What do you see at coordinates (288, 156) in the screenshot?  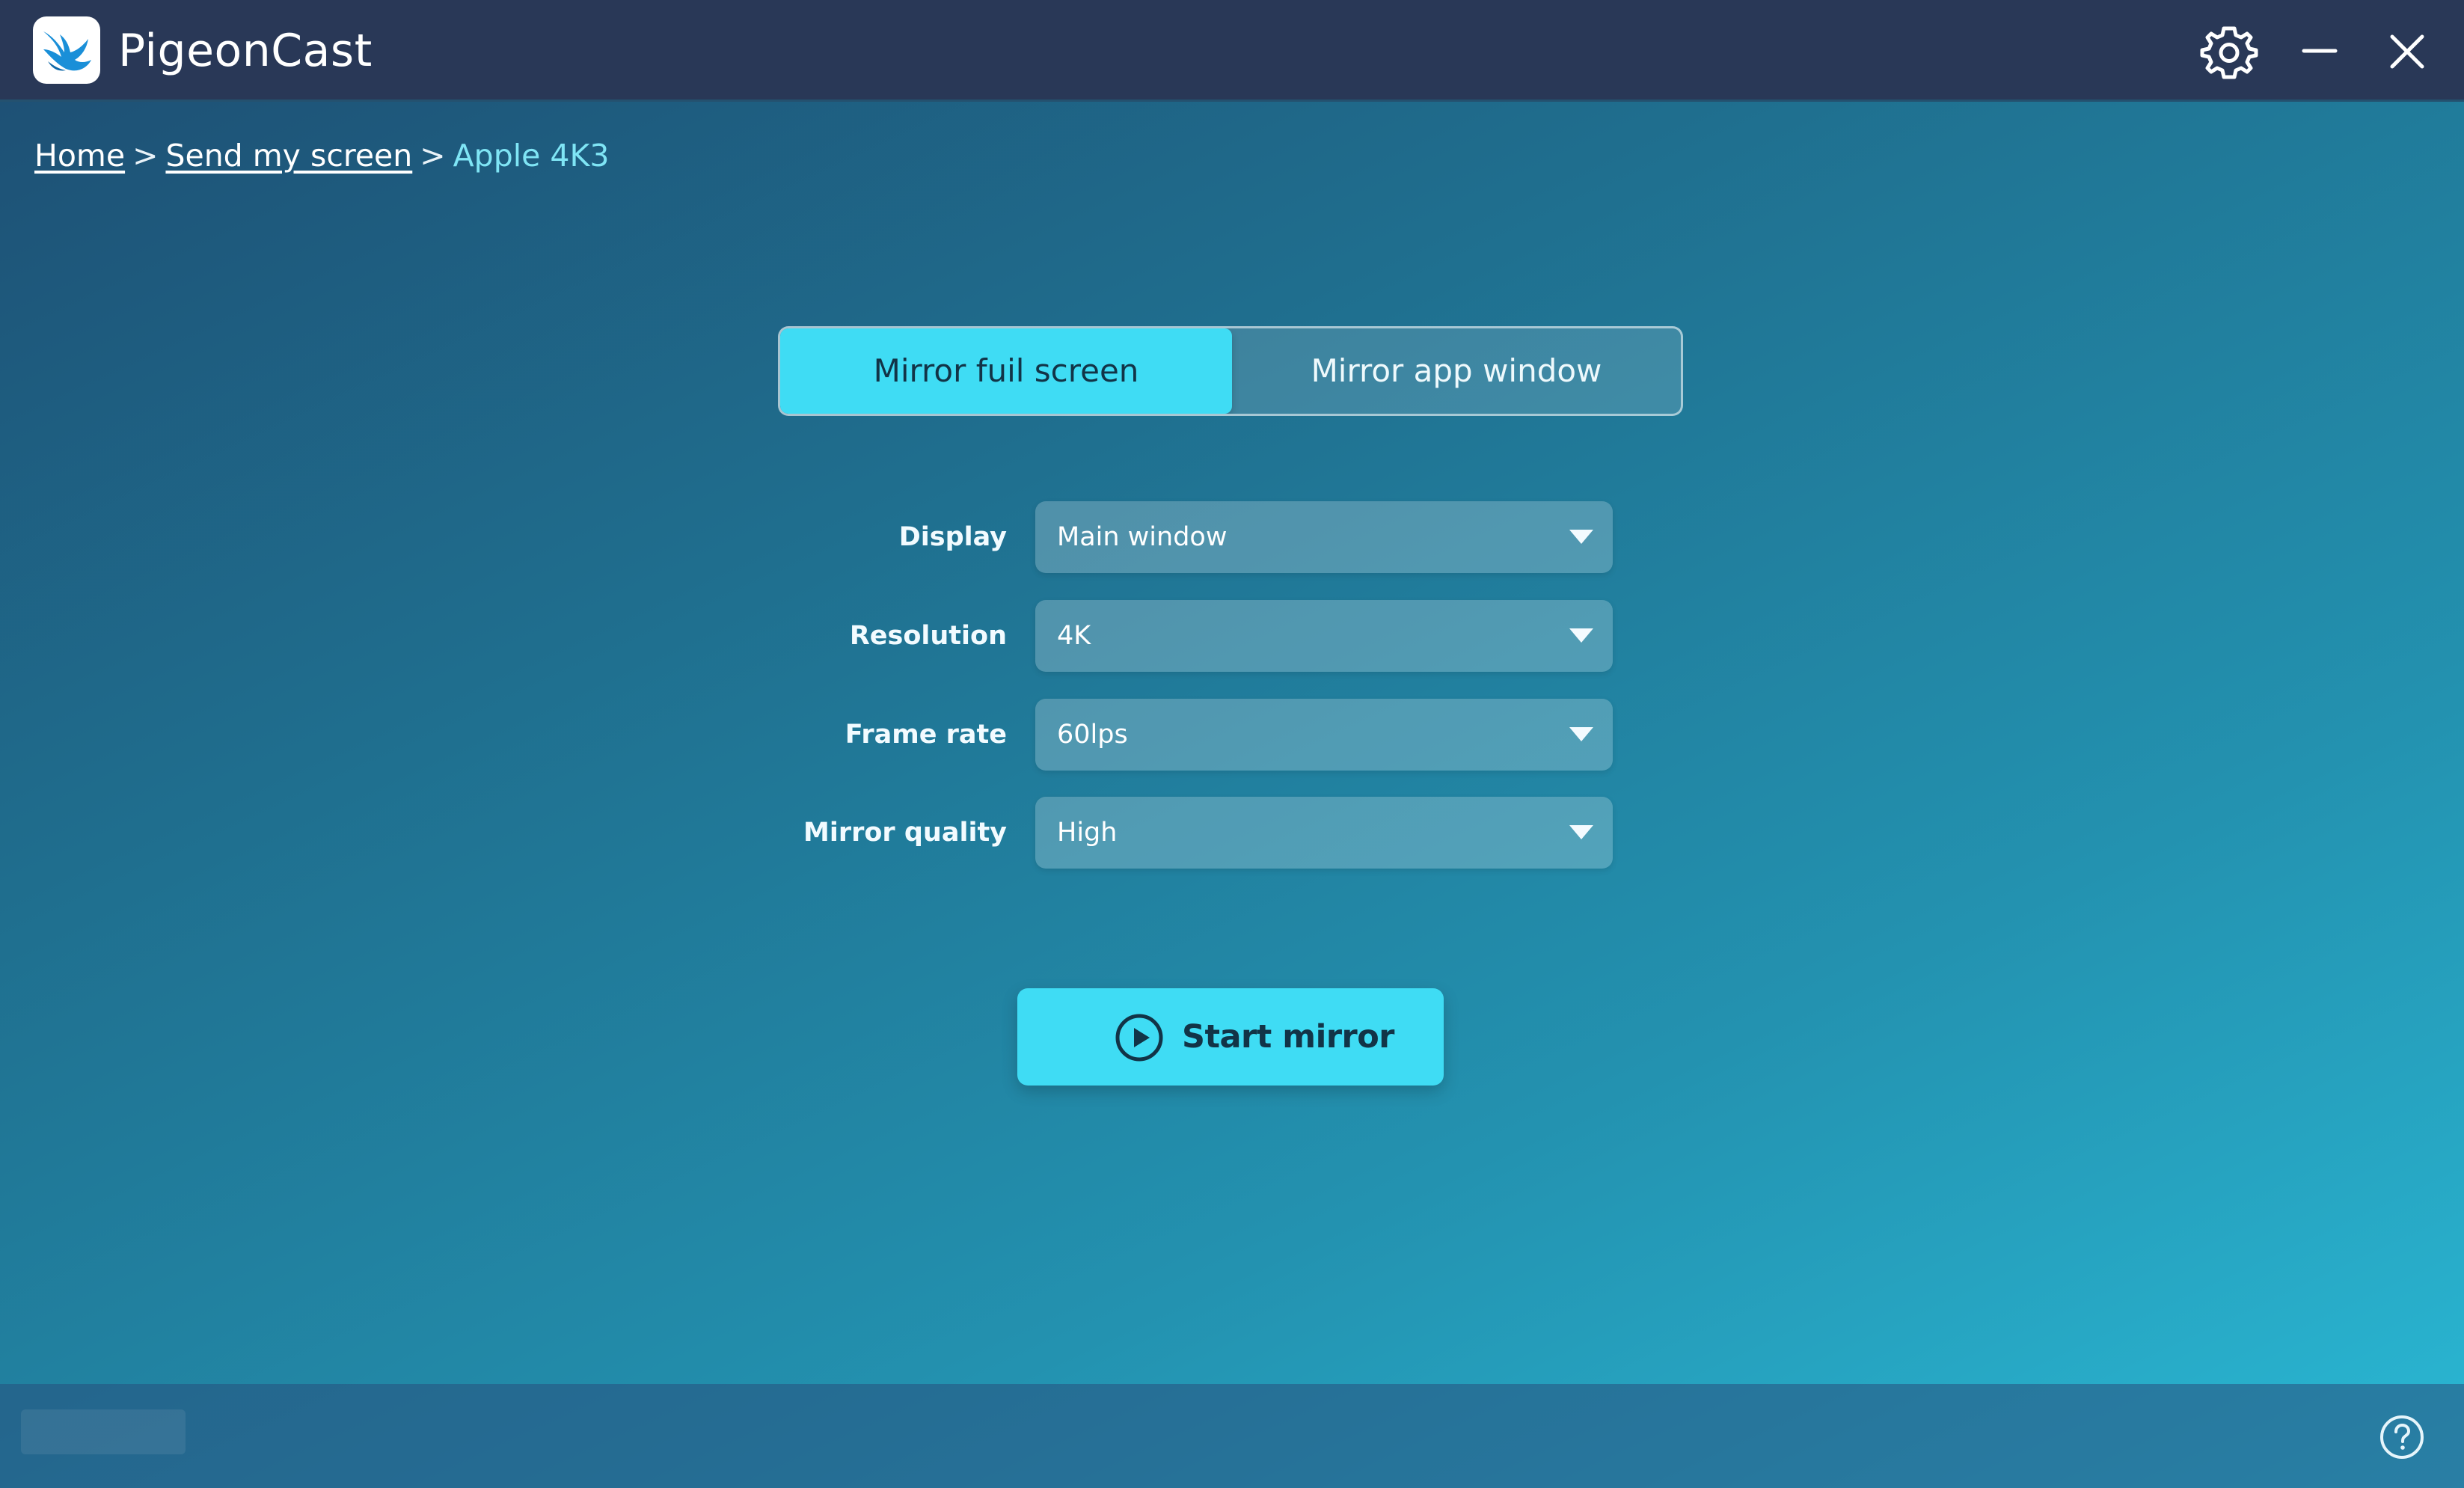 I see `breadcrumb-send-screen-link: Send my screen` at bounding box center [288, 156].